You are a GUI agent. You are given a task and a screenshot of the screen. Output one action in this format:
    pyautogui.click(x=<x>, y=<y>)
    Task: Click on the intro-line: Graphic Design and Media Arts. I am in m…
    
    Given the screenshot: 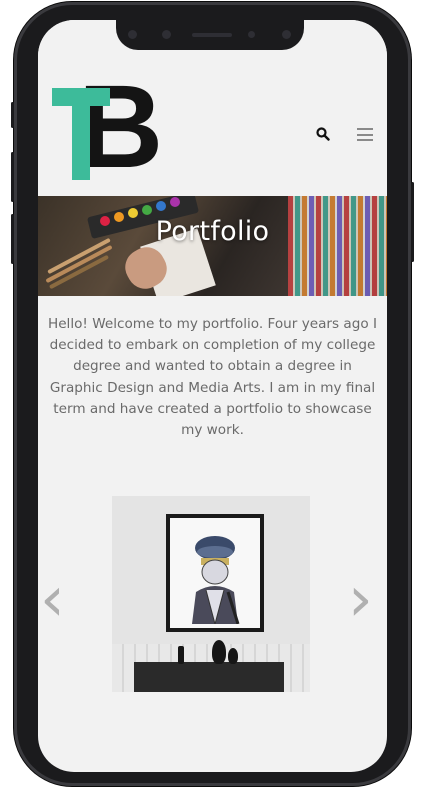 What is the action you would take?
    pyautogui.click(x=212, y=387)
    